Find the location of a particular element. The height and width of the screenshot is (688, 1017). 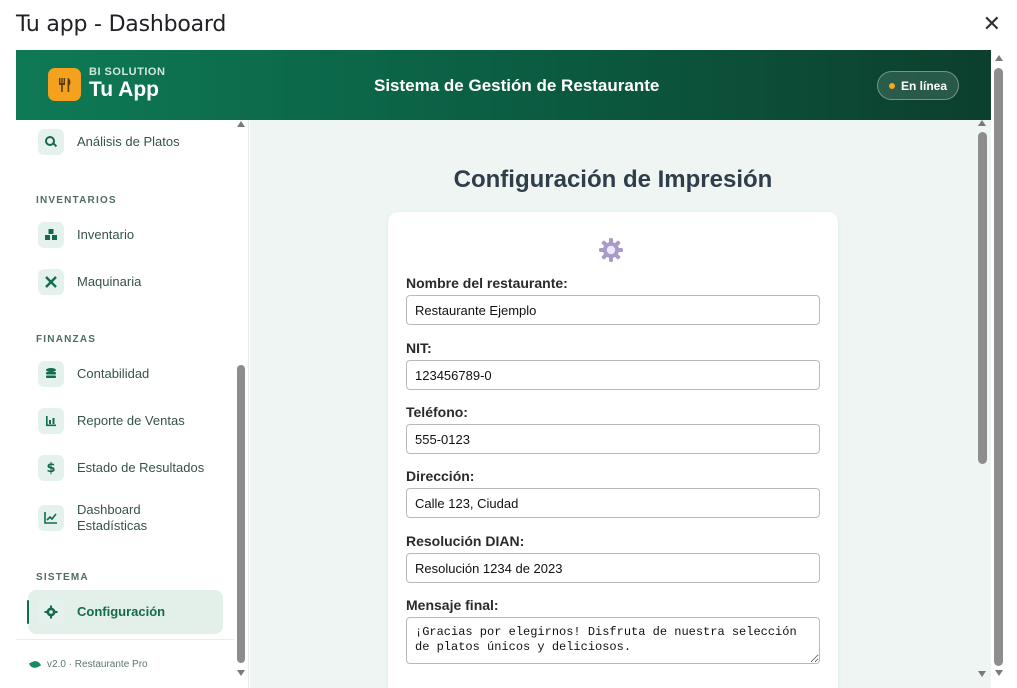

sidebar-item-label: Análisis de Platos is located at coordinates (128, 141).